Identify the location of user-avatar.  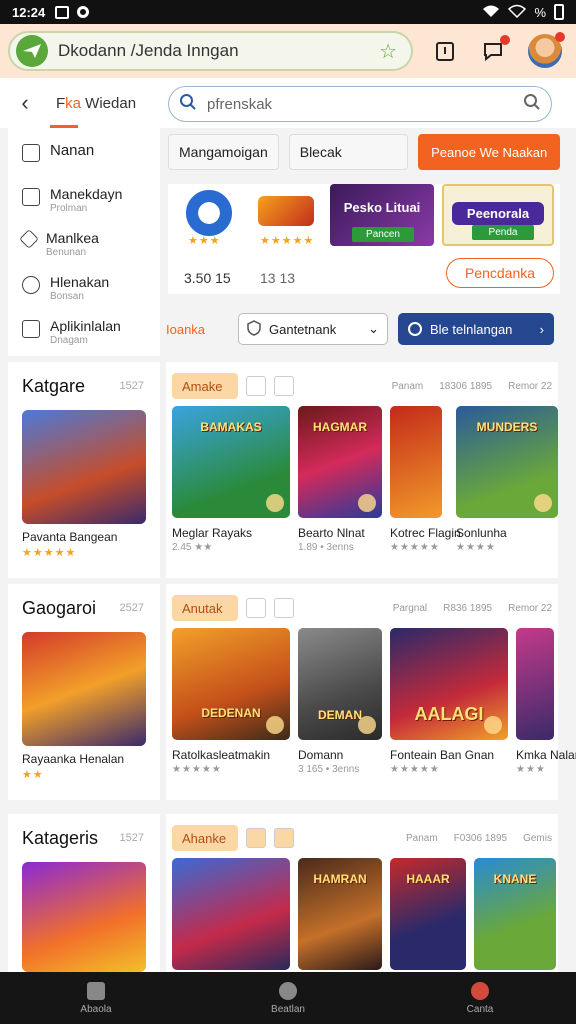
(546, 50).